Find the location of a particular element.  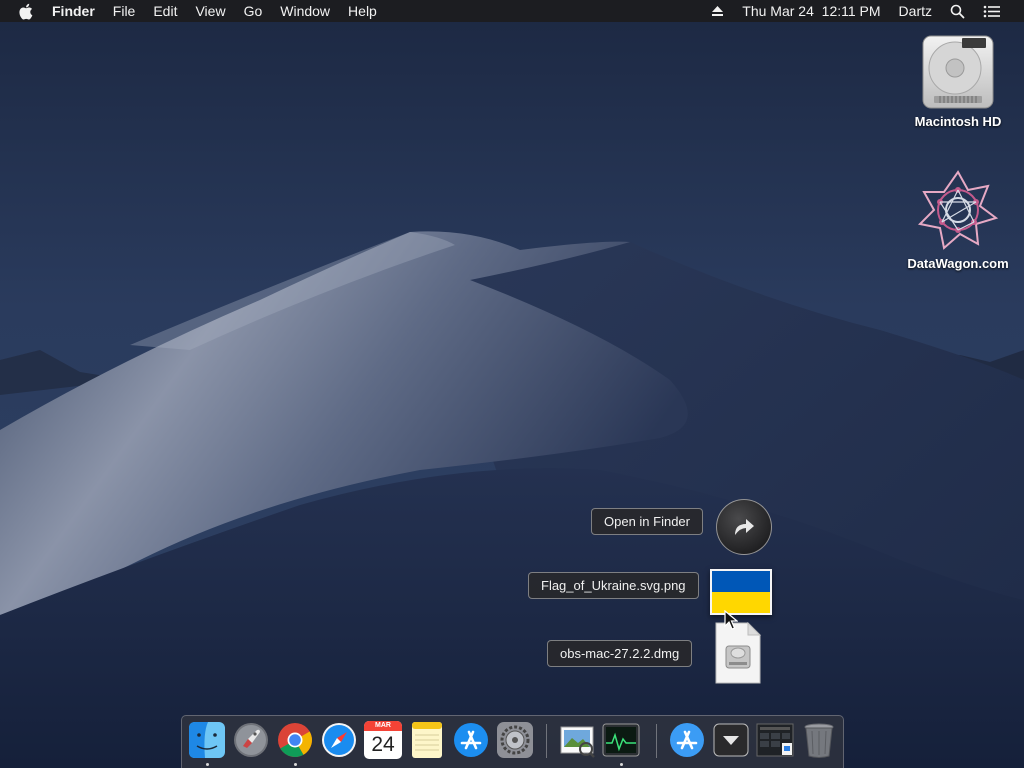

spotlight-search-icon is located at coordinates (957, 11).